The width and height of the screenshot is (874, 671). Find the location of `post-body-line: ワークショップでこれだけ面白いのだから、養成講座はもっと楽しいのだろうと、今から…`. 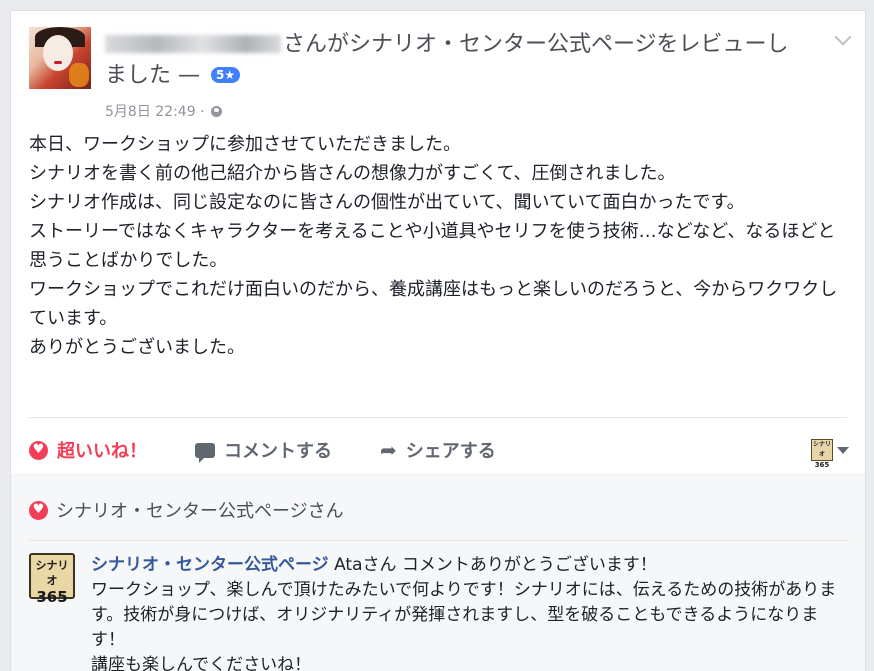

post-body-line: ワークショップでこれだけ面白いのだから、養成講座はもっと楽しいのだろうと、今から… is located at coordinates (433, 304).